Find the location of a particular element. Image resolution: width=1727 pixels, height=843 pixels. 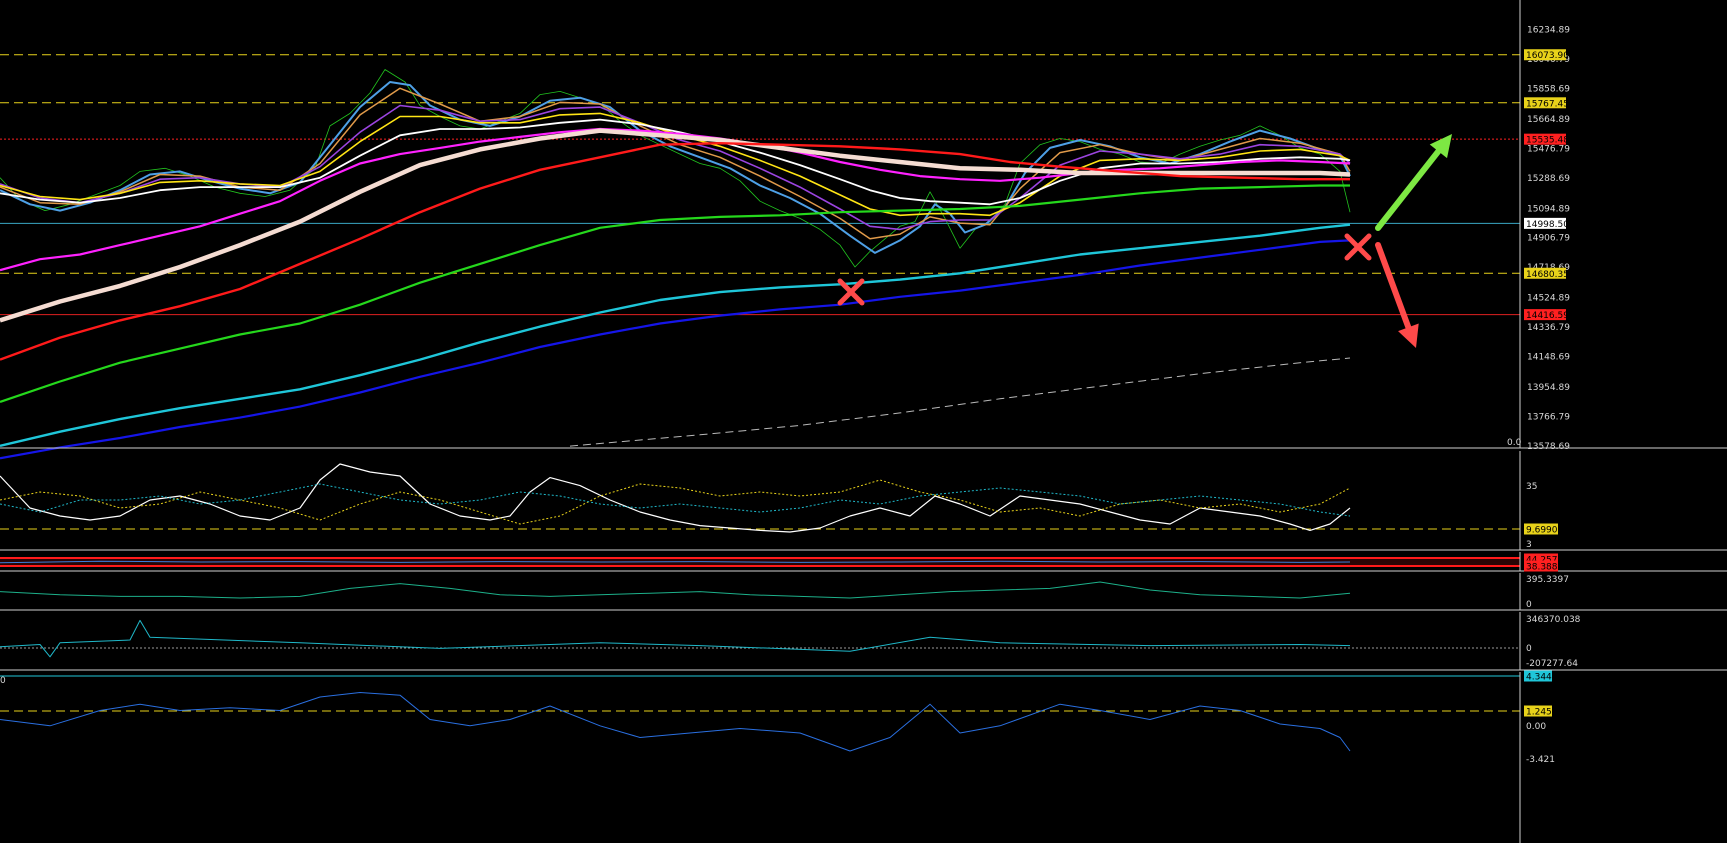

vol-top-label: 395.3397 is located at coordinates (1547, 580).